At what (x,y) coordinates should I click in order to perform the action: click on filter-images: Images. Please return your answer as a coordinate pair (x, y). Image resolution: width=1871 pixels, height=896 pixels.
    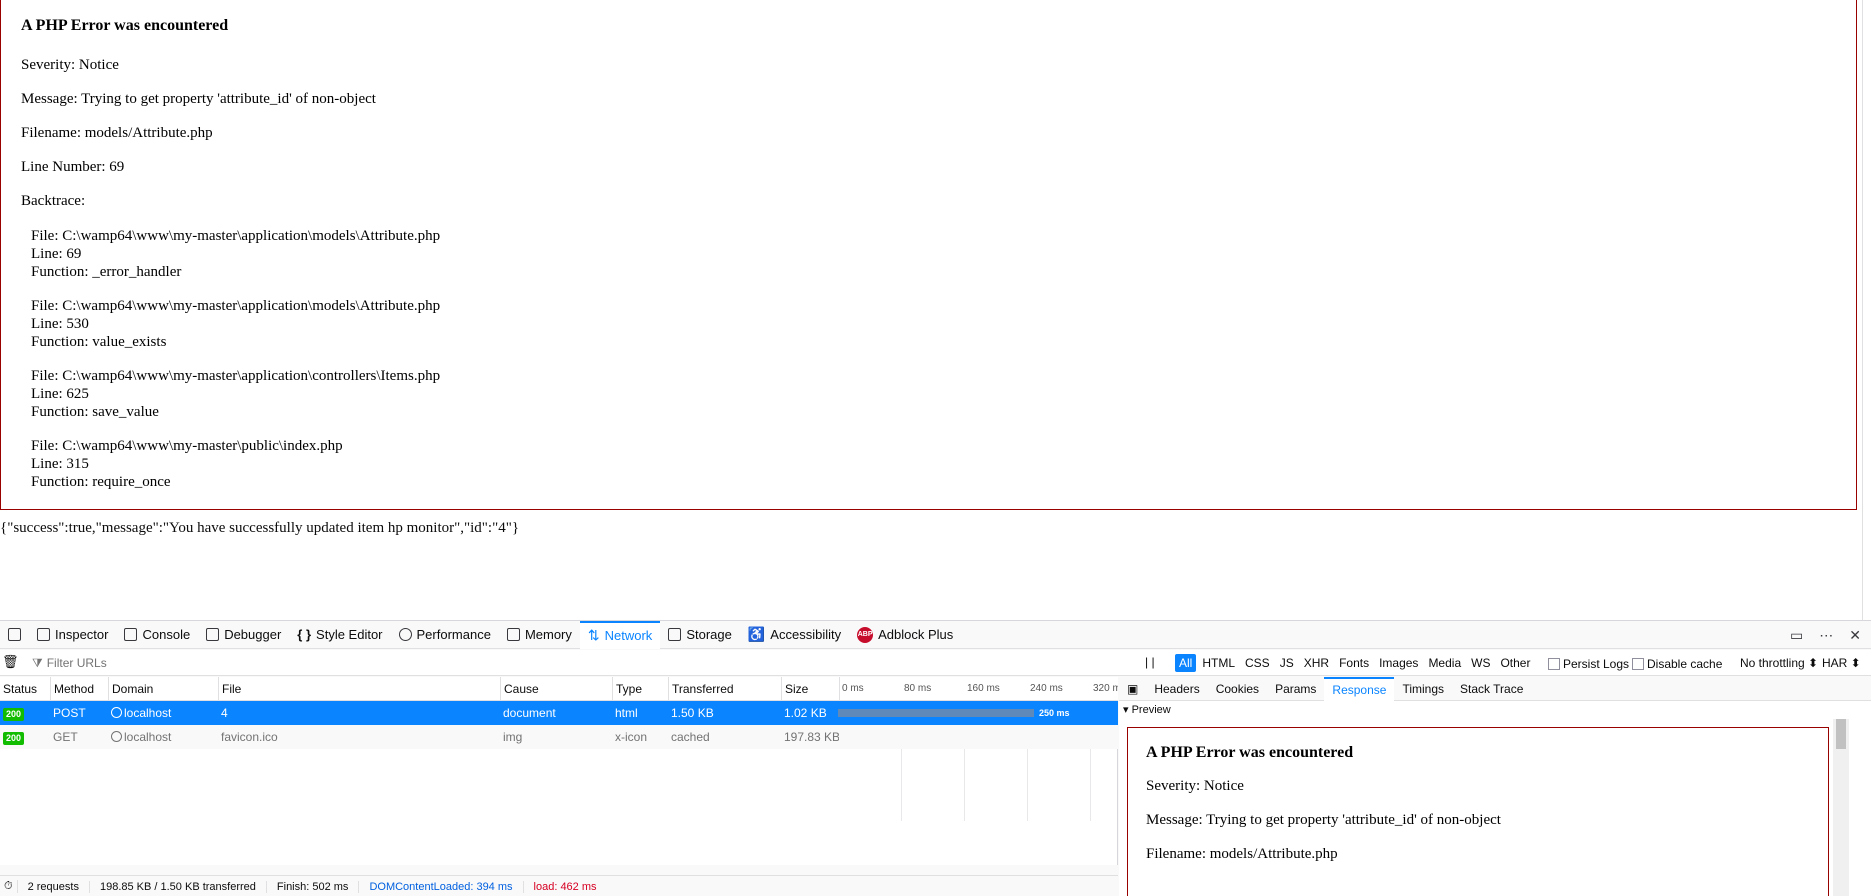
    Looking at the image, I should click on (1398, 663).